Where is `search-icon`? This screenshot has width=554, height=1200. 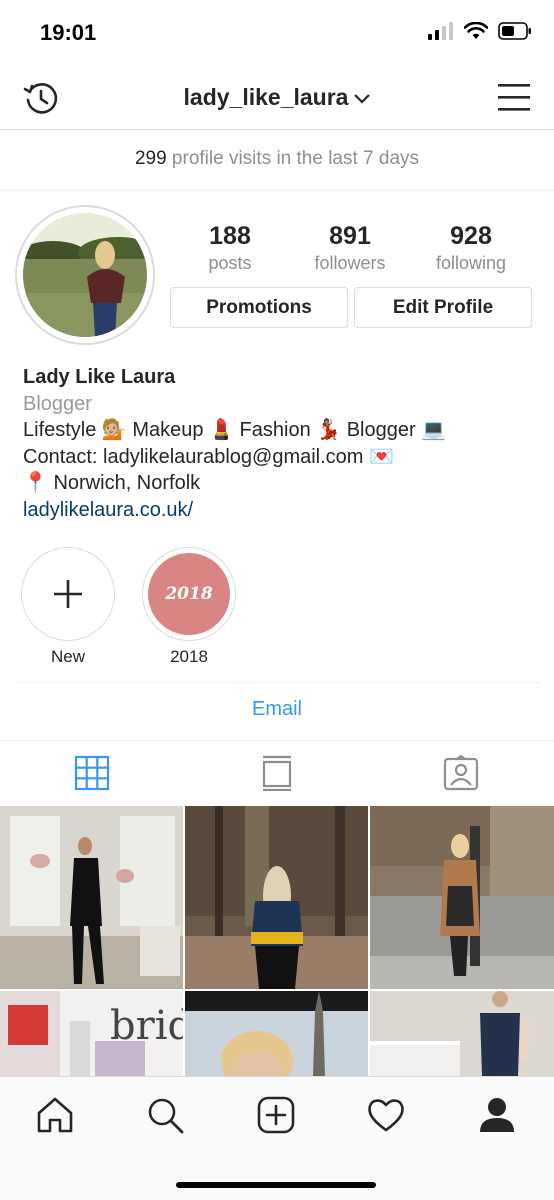 search-icon is located at coordinates (165, 1115).